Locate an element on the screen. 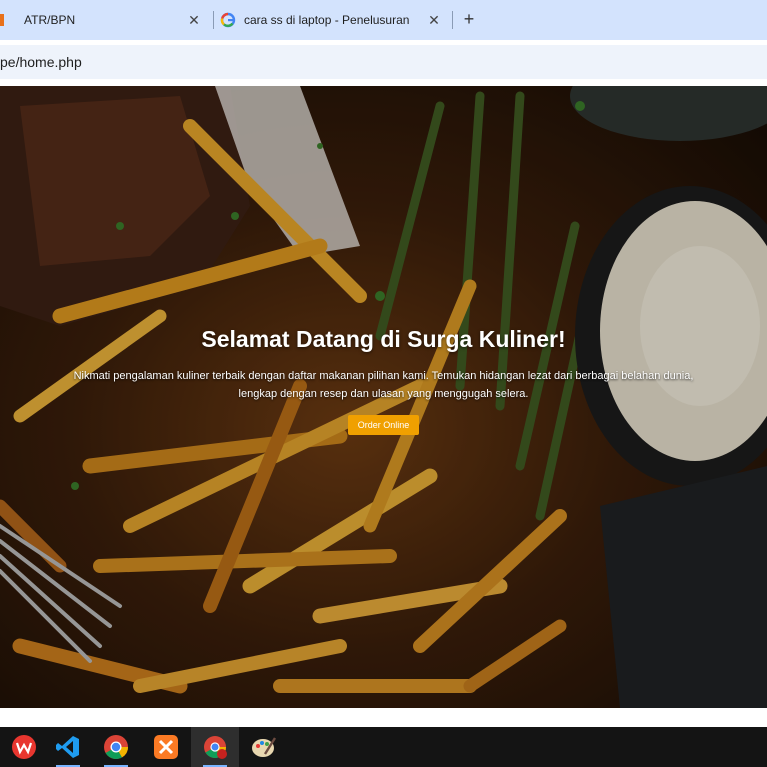 The height and width of the screenshot is (767, 767). order-online-button: Order Online is located at coordinates (383, 425).